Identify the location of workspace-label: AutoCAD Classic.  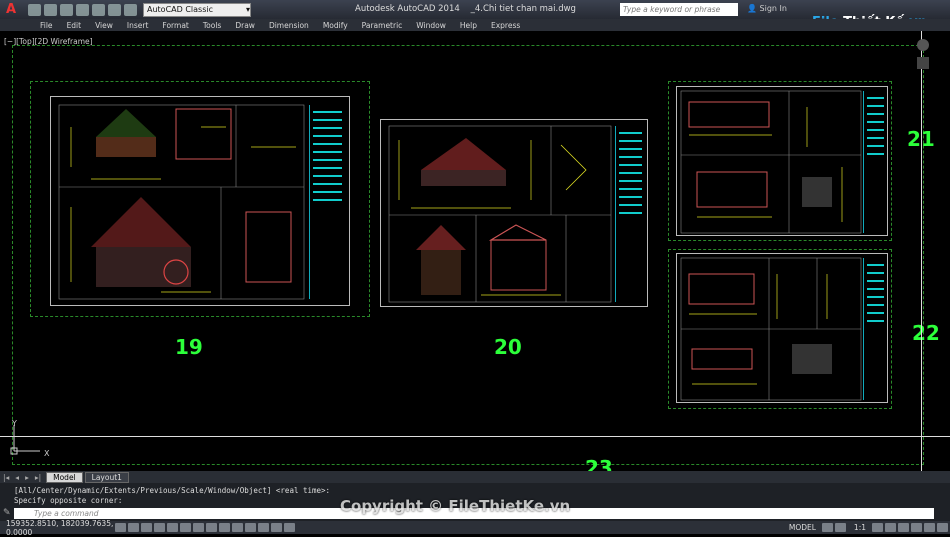
(180, 9).